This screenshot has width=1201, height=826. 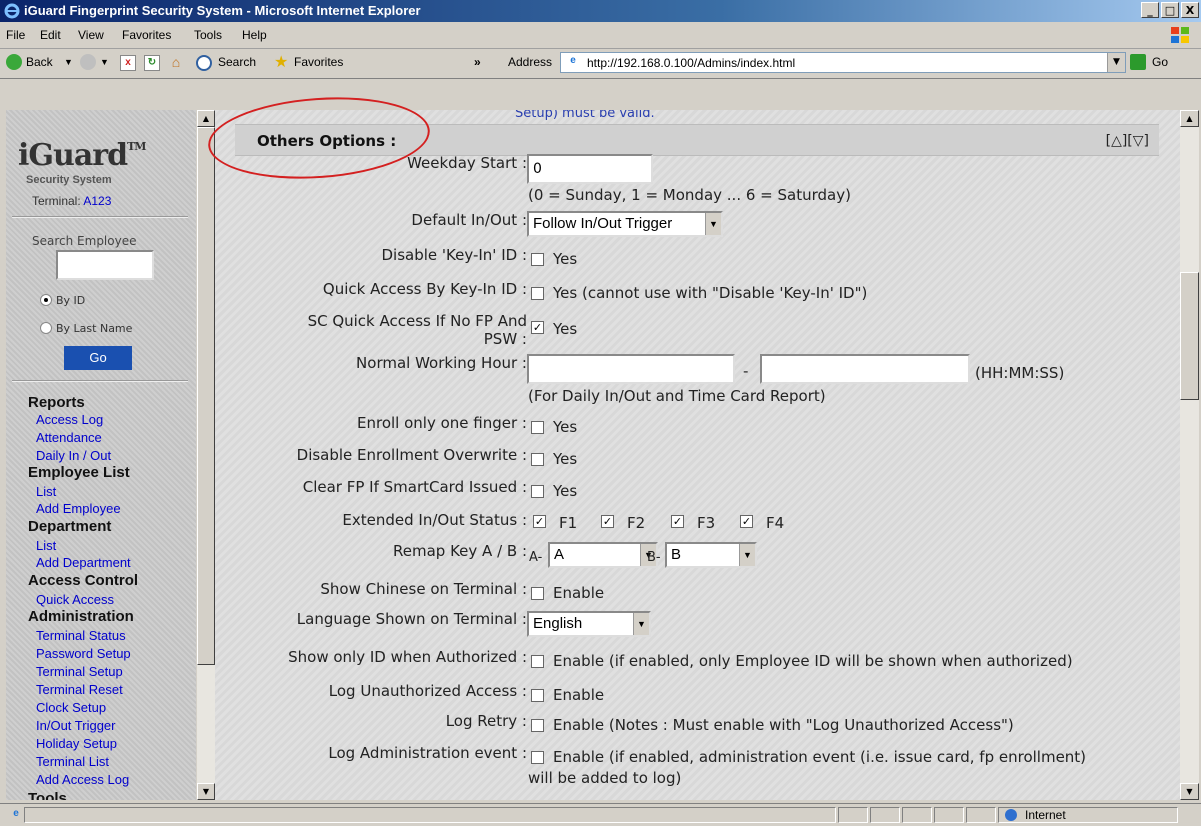 What do you see at coordinates (568, 523) in the screenshot?
I see `extended-f1-label: F1` at bounding box center [568, 523].